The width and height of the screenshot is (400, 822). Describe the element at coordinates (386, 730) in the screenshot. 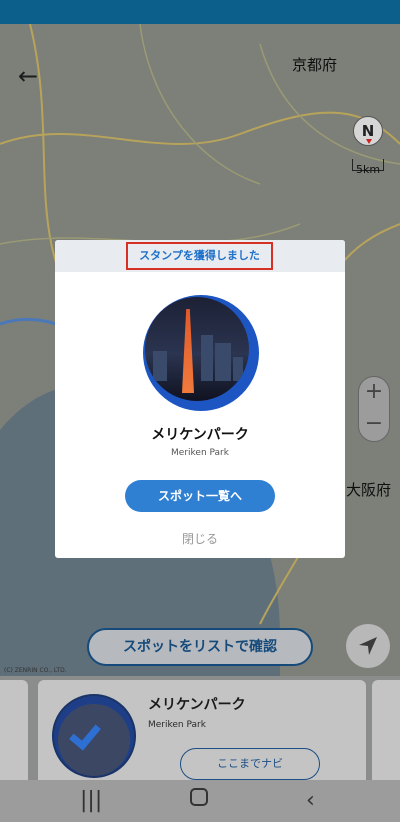

I see `spot-card-next` at that location.